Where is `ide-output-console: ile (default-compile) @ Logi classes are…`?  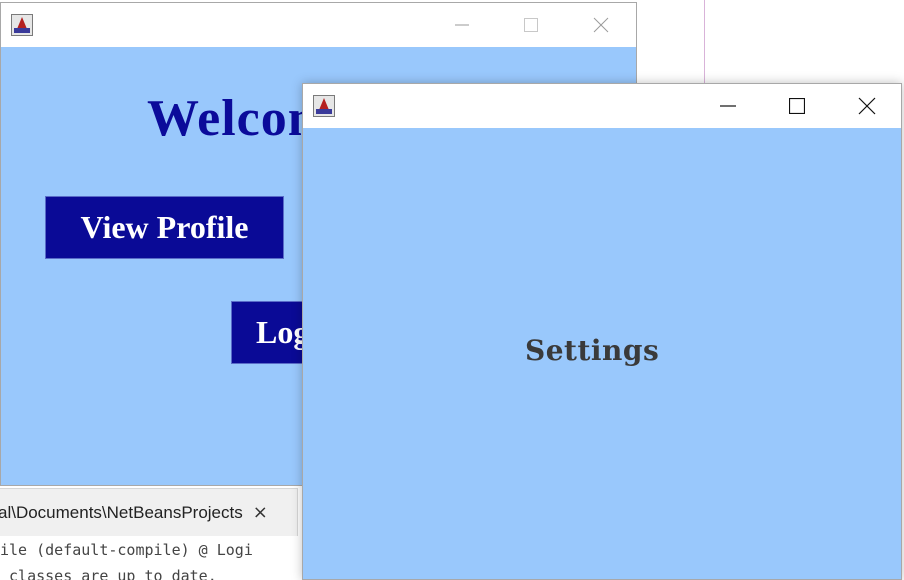
ide-output-console: ile (default-compile) @ Logi classes are… is located at coordinates (152, 558).